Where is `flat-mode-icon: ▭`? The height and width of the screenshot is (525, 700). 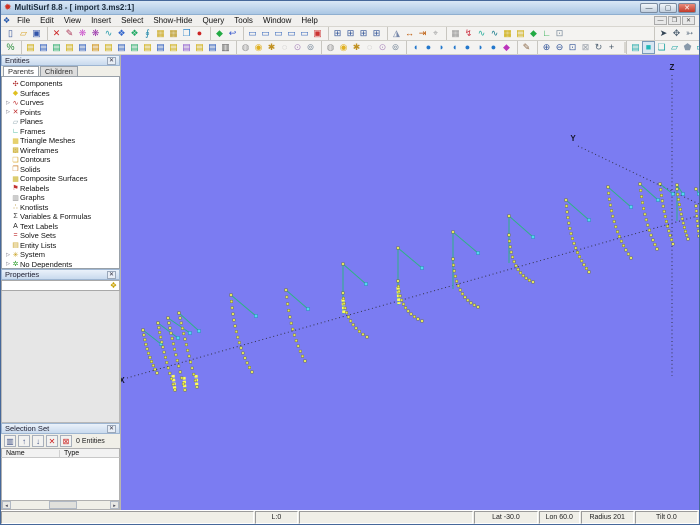 flat-mode-icon: ▭ is located at coordinates (696, 47).